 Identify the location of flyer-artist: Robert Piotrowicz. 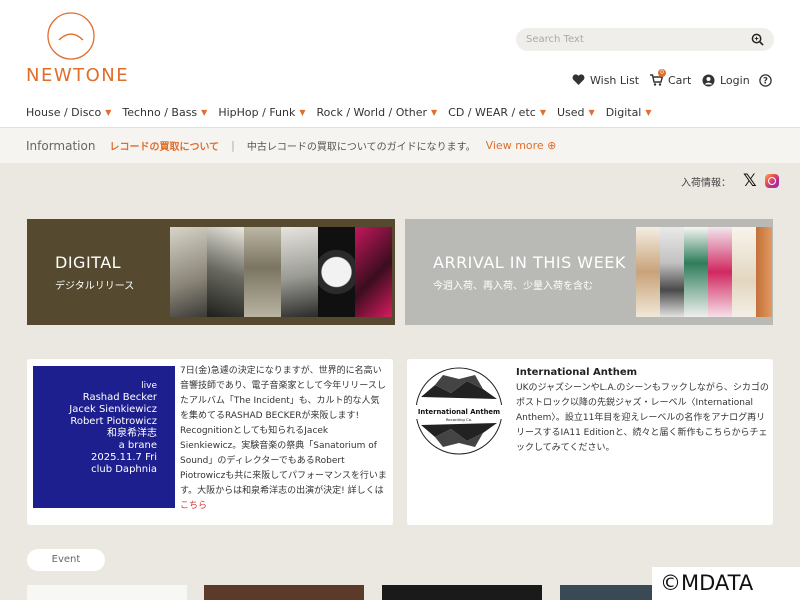
(113, 421).